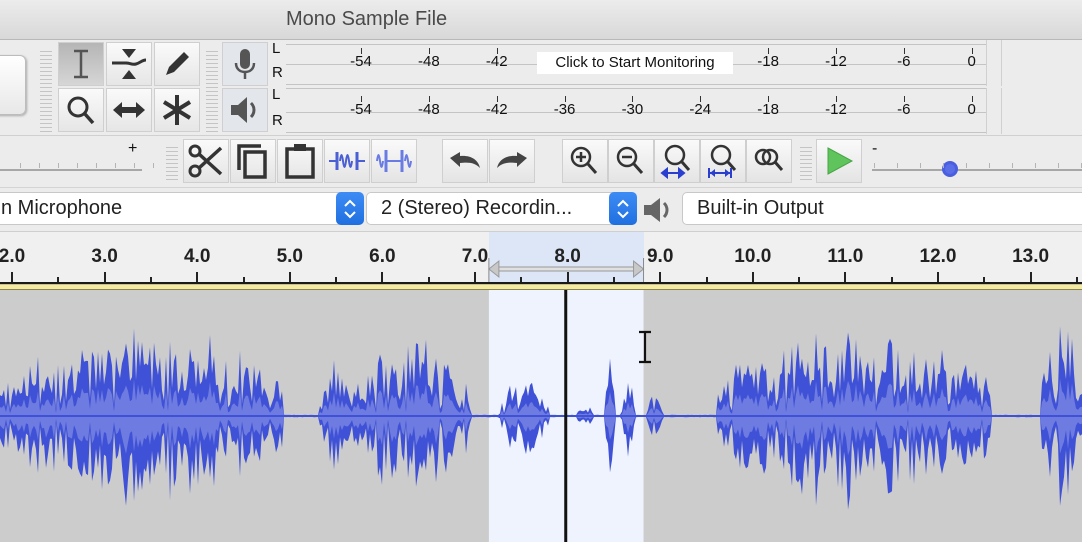 The height and width of the screenshot is (542, 1082). Describe the element at coordinates (636, 111) in the screenshot. I see `playback-meter: -54 -48 -42 -36 -30 -24 -18 -12 -6 0` at that location.